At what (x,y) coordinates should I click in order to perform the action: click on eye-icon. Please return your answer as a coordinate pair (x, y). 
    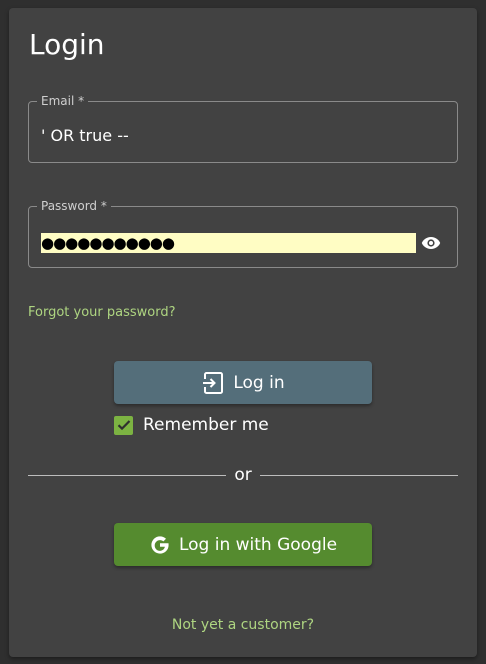
    Looking at the image, I should click on (431, 243).